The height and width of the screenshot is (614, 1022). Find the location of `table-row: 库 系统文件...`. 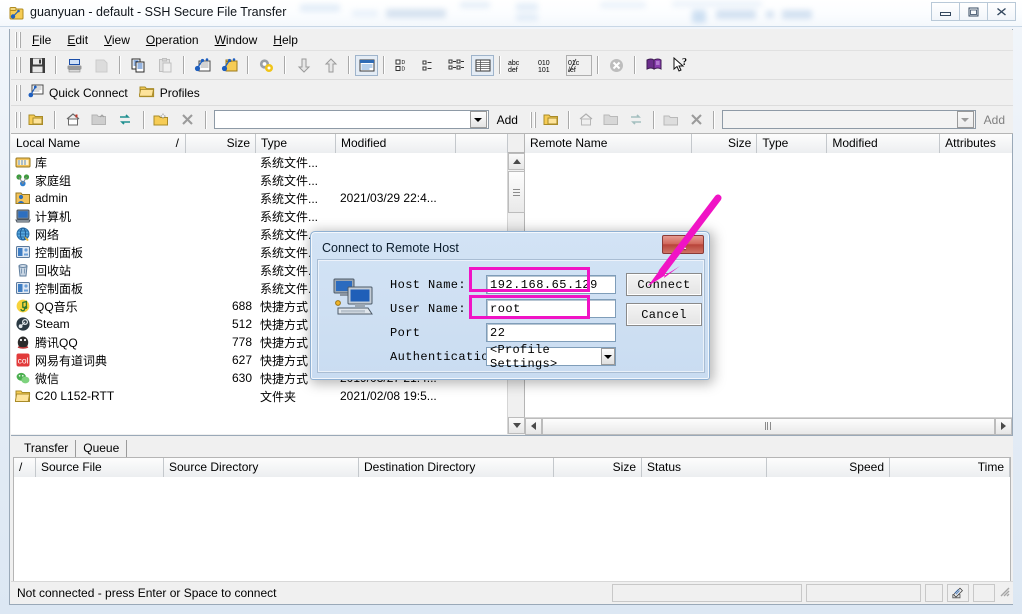

table-row: 库 系统文件... is located at coordinates (267, 162).